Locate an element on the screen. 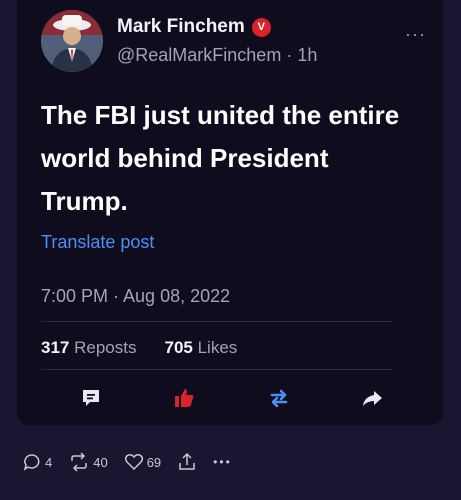 This screenshot has height=500, width=461. translate-post-link: Translate post is located at coordinates (97, 242).